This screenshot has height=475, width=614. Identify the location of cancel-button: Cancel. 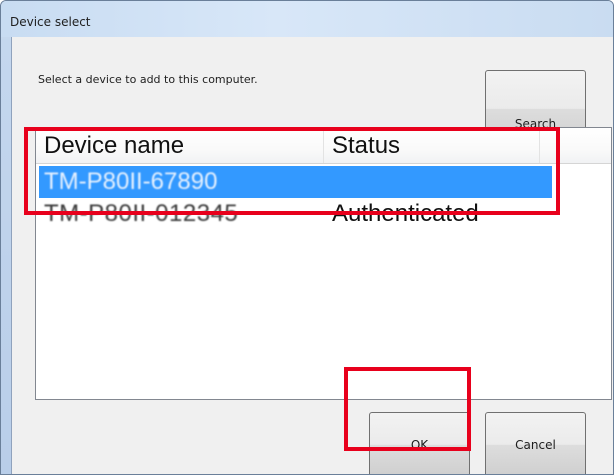
(535, 443).